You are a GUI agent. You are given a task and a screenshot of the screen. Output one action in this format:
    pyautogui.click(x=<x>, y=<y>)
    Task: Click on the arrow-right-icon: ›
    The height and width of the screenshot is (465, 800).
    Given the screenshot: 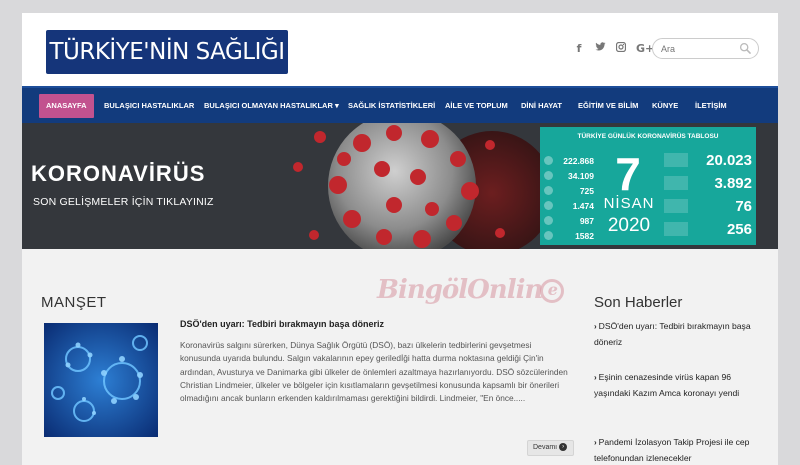 What is the action you would take?
    pyautogui.click(x=563, y=447)
    